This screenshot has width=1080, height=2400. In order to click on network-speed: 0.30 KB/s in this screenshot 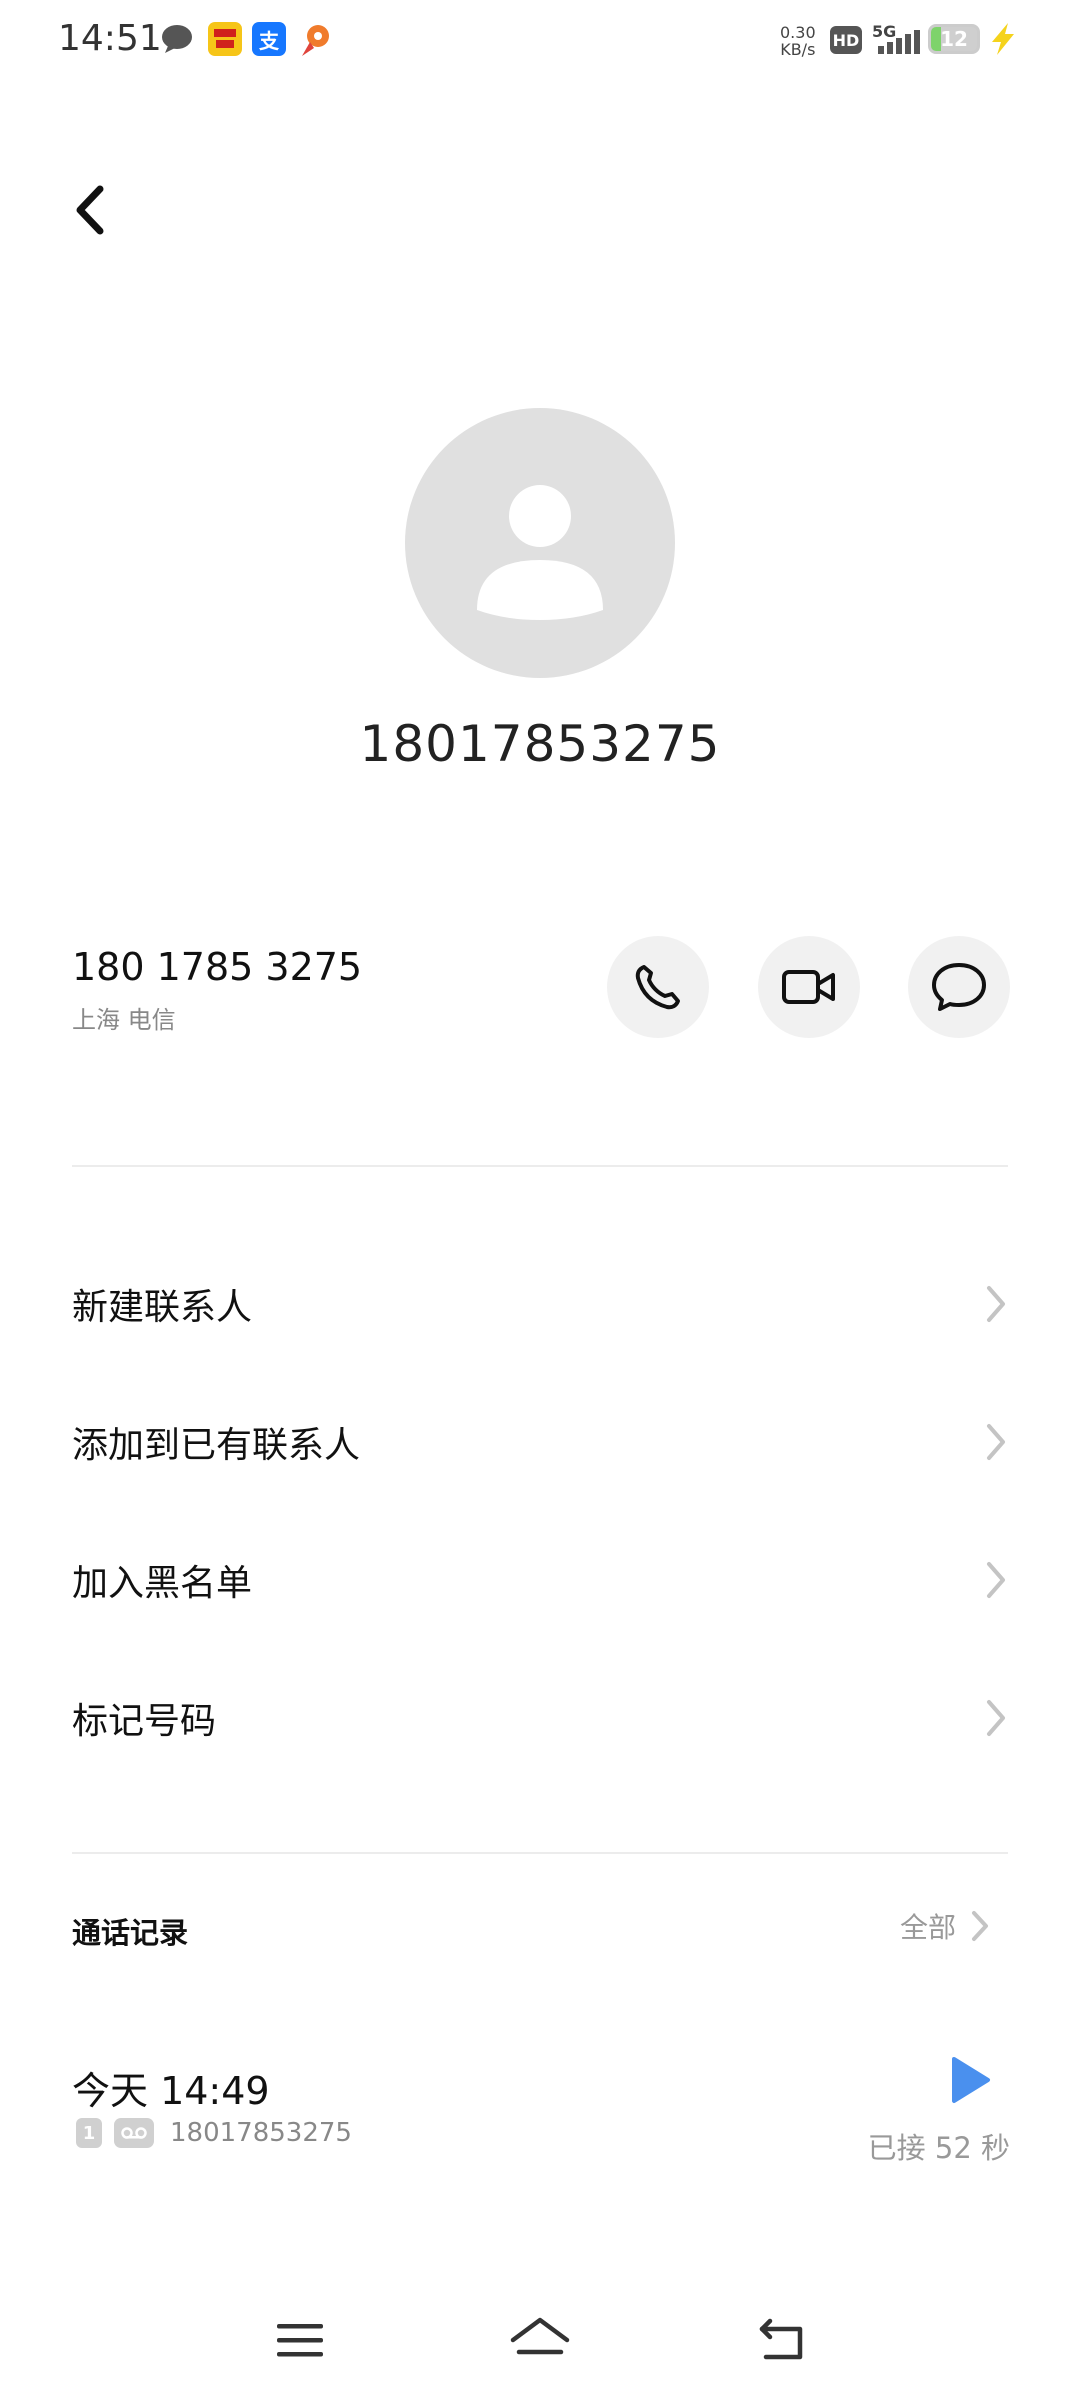, I will do `click(798, 41)`.